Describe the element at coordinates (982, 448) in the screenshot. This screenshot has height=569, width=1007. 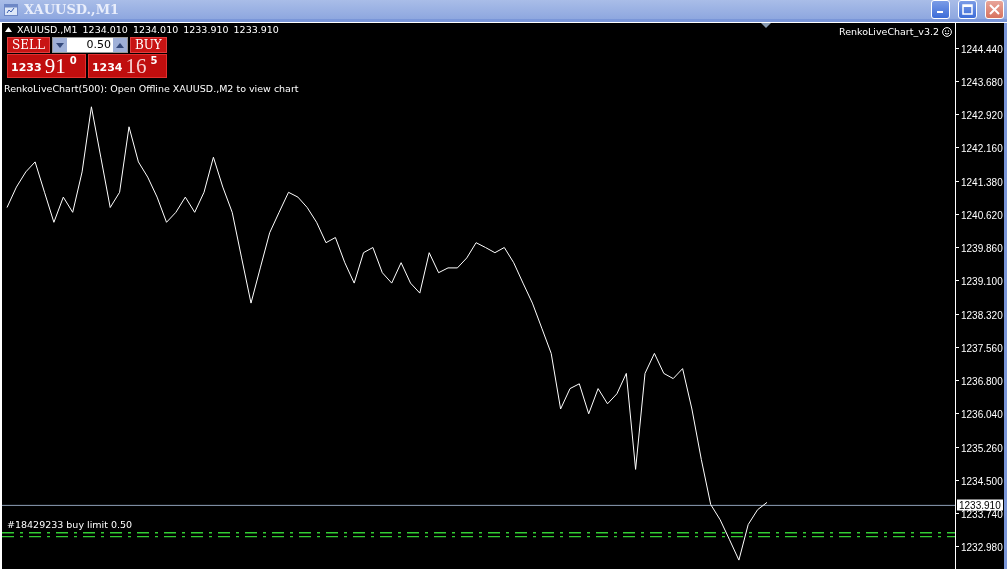
I see `price-axis-label: 1235.260` at that location.